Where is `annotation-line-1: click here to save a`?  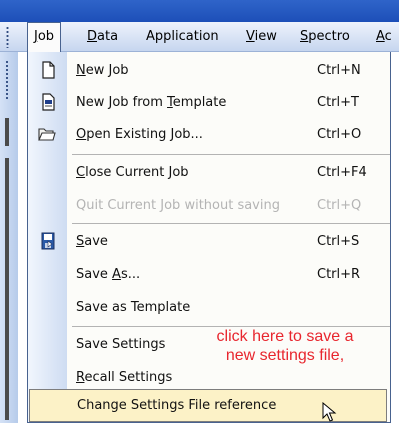
annotation-line-1: click here to save a is located at coordinates (285, 336).